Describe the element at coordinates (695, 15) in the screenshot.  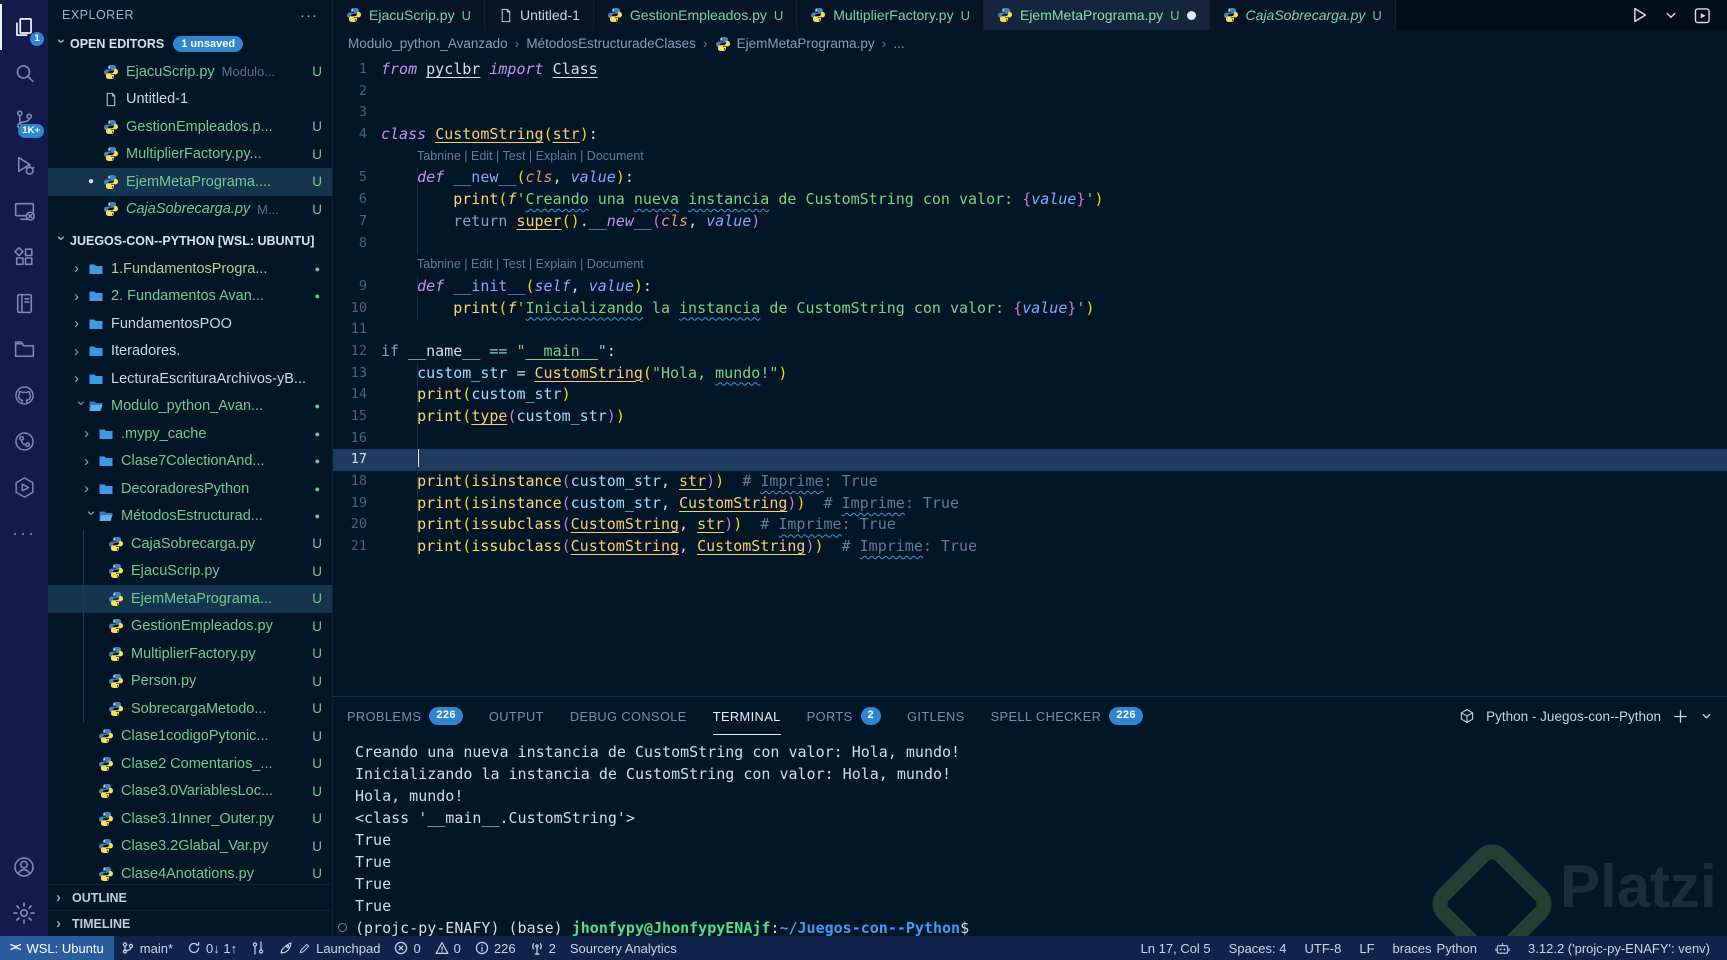
I see `editor-tab: GestionEmpleados.py U` at that location.